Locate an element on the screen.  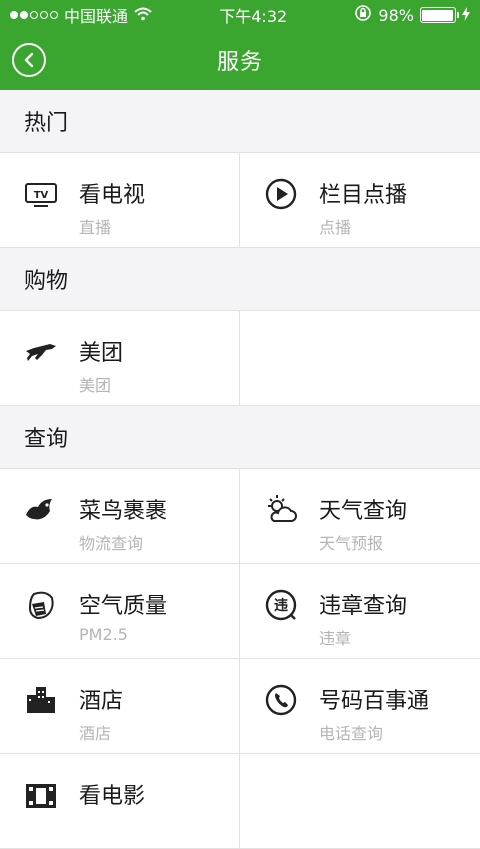
service-item: 酒店 酒店 is located at coordinates (120, 706).